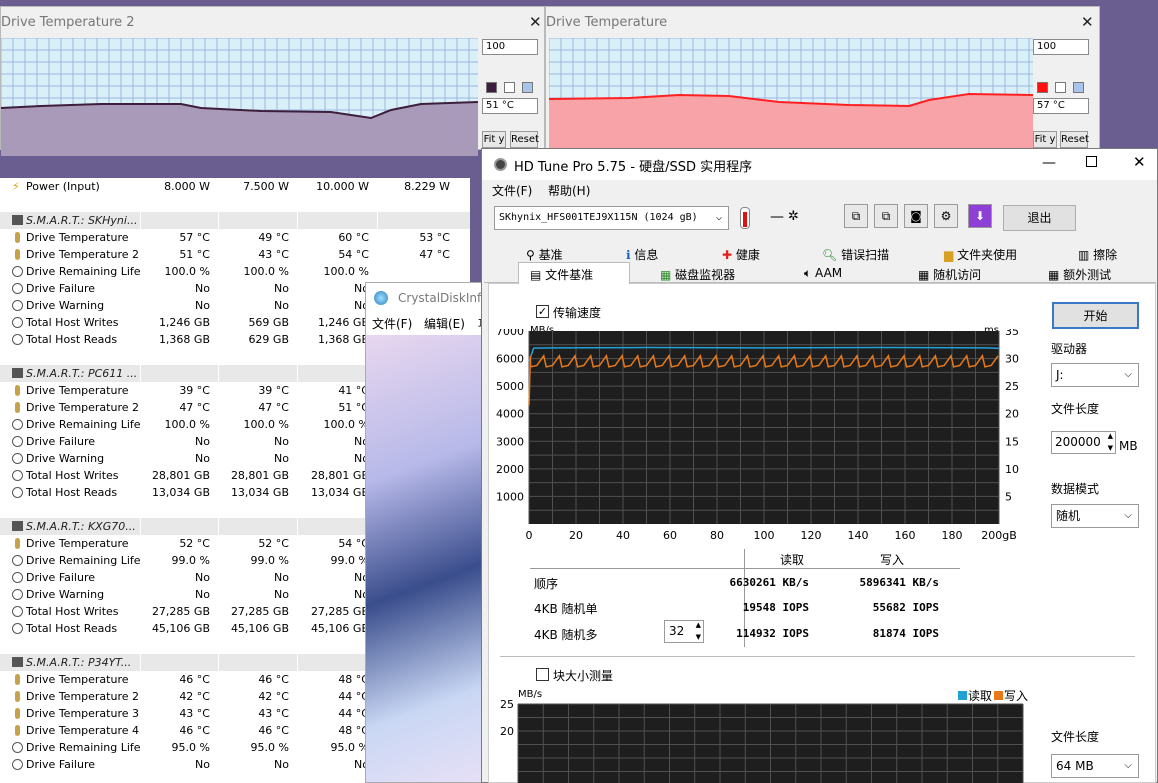 This screenshot has width=1158, height=783. Describe the element at coordinates (949, 274) in the screenshot. I see `tab-random-access: ▦ 随机访问` at that location.